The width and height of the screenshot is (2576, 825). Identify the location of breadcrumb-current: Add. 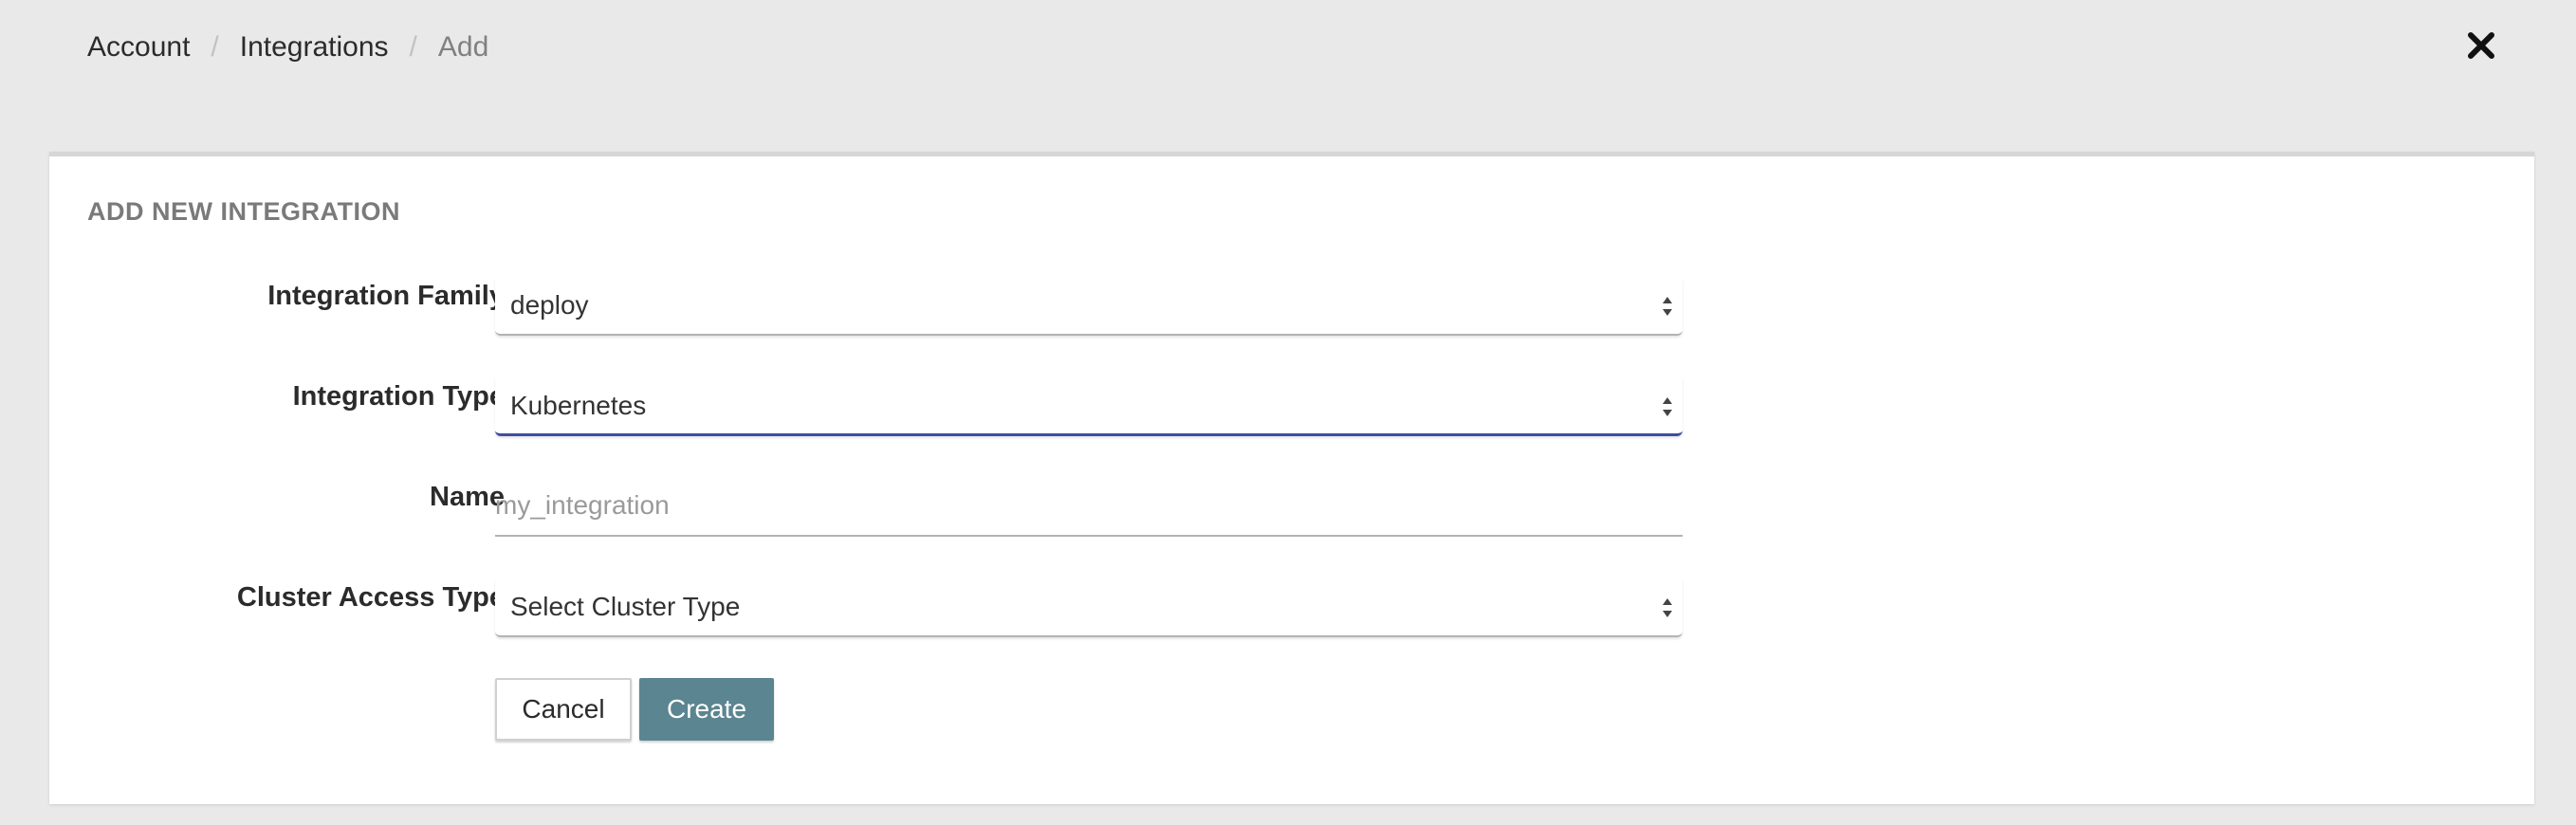
(463, 47).